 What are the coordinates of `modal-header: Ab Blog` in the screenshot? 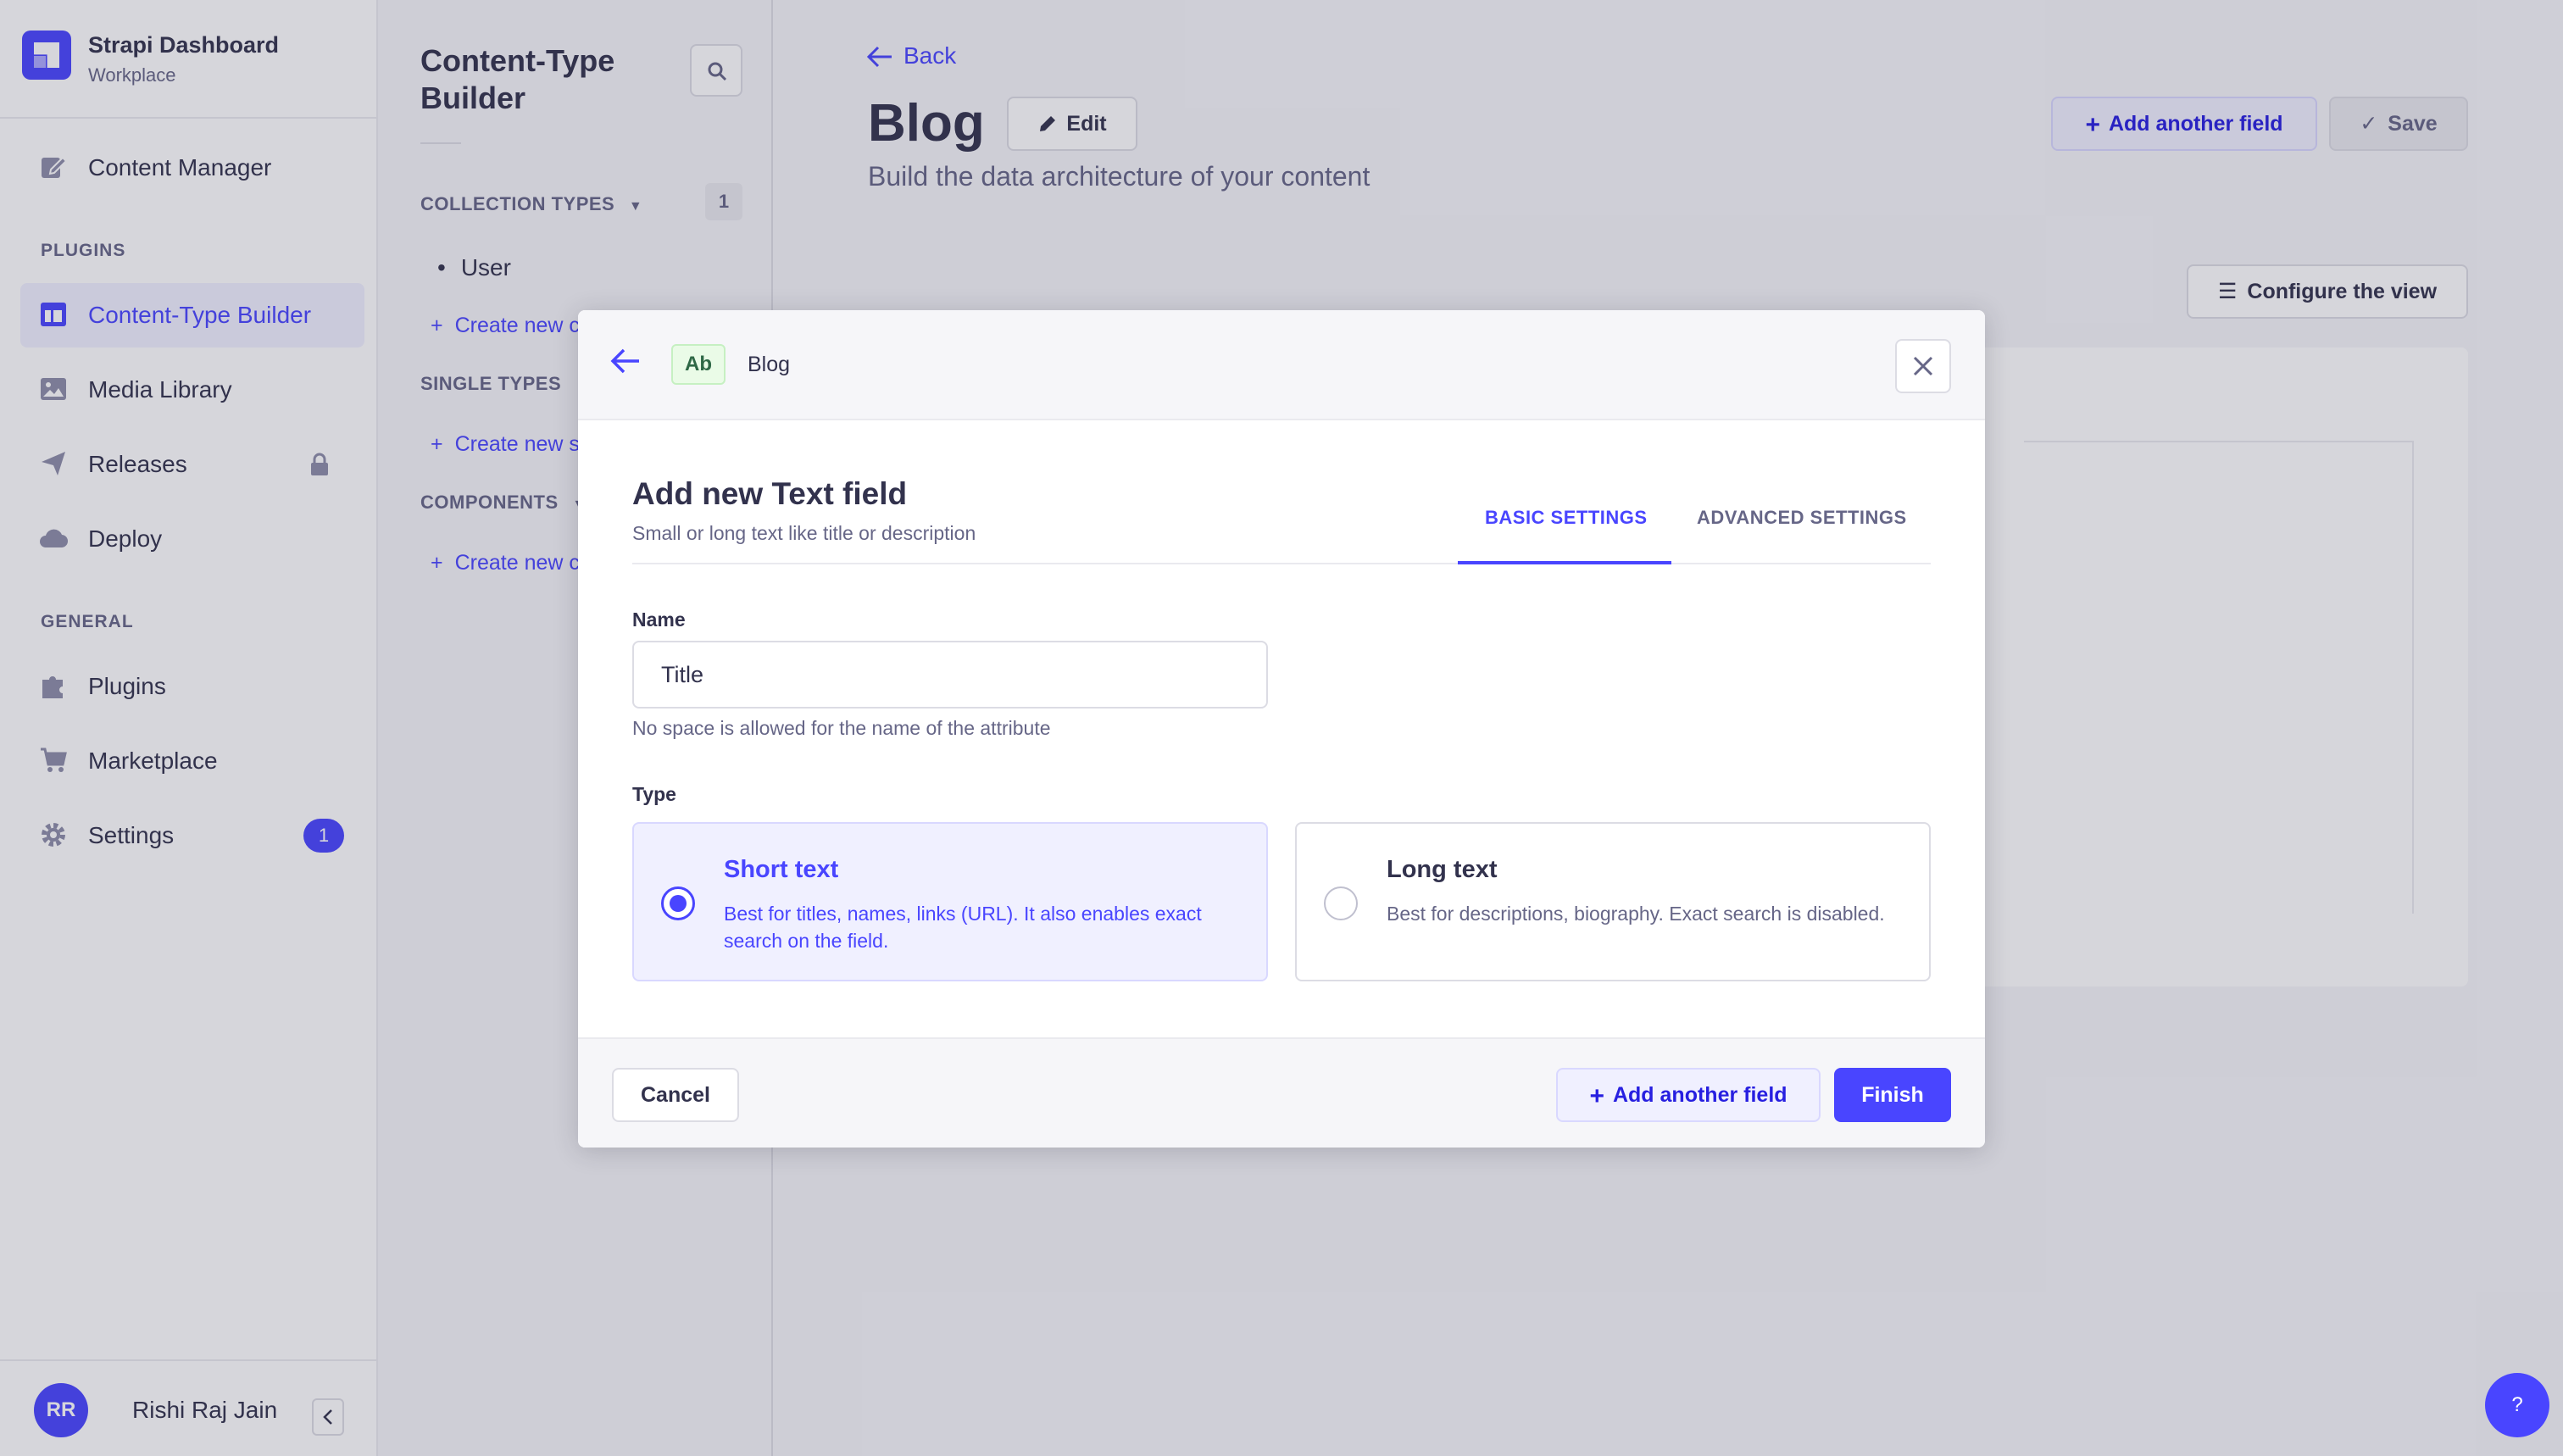 It's located at (1281, 365).